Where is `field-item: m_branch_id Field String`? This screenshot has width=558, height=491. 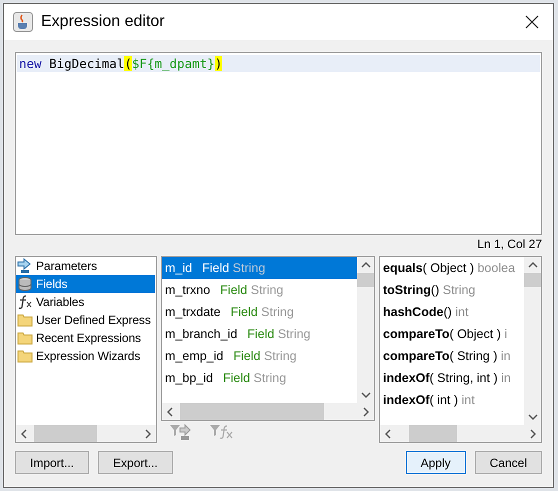
field-item: m_branch_id Field String is located at coordinates (259, 334).